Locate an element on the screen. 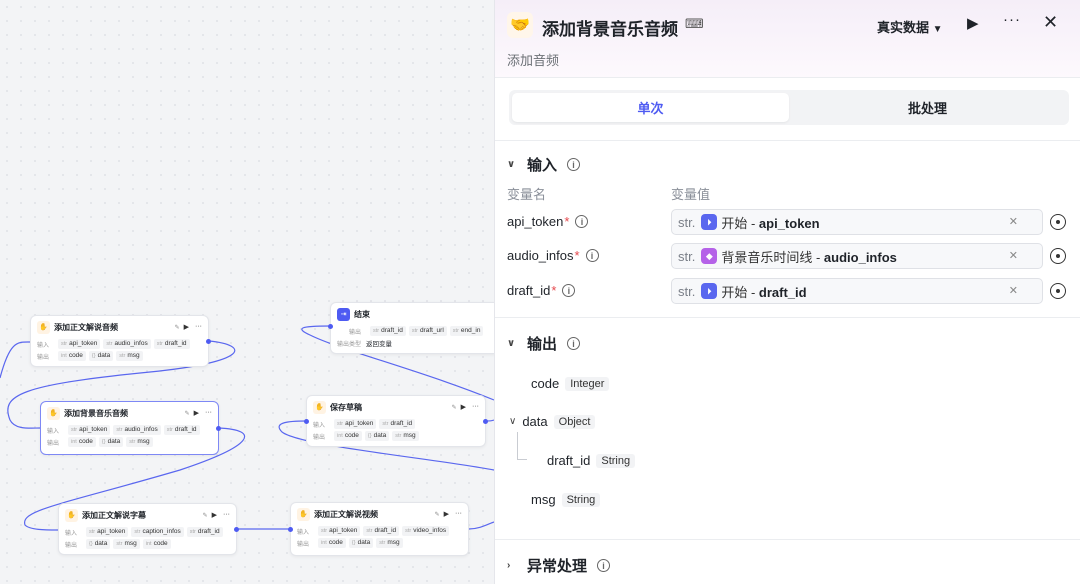 This screenshot has height=584, width=1080. variable-ref-field: str. ◆ 背景音乐时间线 - audio_infos ✕ is located at coordinates (857, 256).